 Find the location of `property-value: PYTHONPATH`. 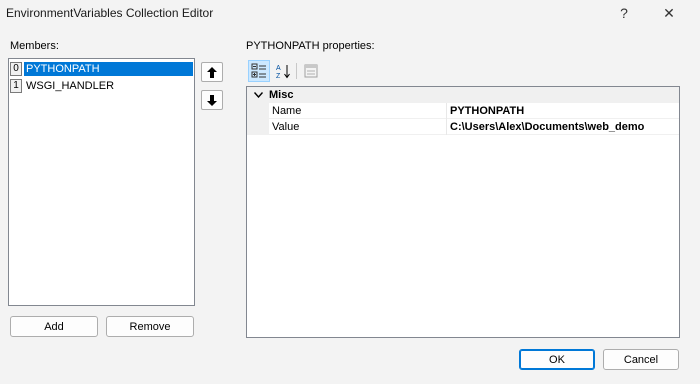

property-value: PYTHONPATH is located at coordinates (563, 111).